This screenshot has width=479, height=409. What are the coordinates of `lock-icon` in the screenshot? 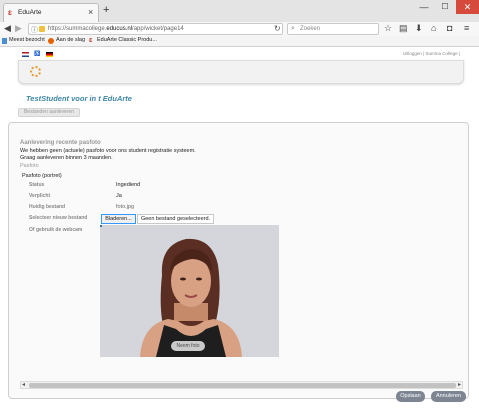 It's located at (42, 29).